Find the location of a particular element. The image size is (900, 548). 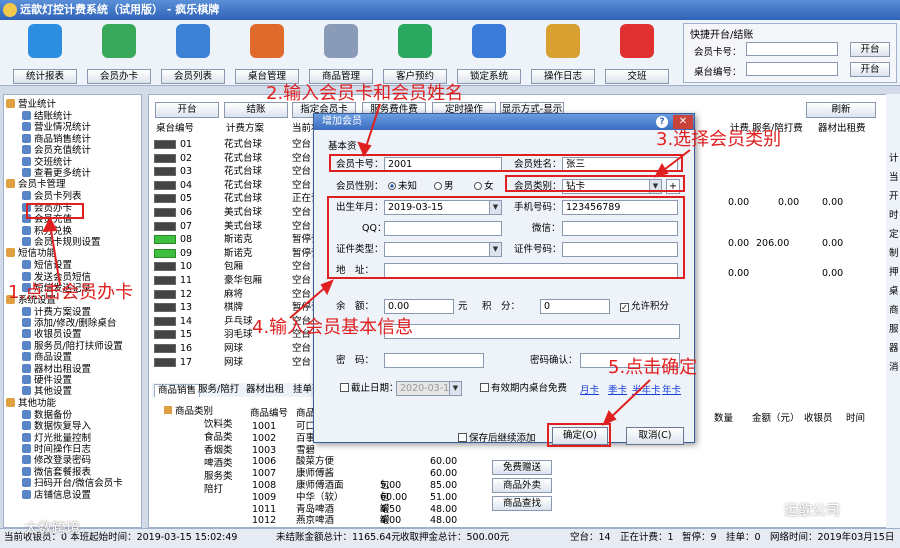

goods-side-button-3: 商品查找 is located at coordinates (522, 503).